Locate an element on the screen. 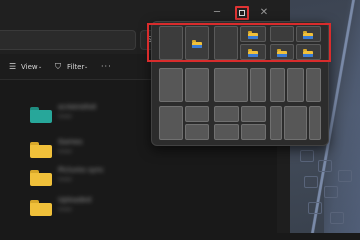 This screenshot has height=240, width=360. snap-layout-grid-four is located at coordinates (240, 123).